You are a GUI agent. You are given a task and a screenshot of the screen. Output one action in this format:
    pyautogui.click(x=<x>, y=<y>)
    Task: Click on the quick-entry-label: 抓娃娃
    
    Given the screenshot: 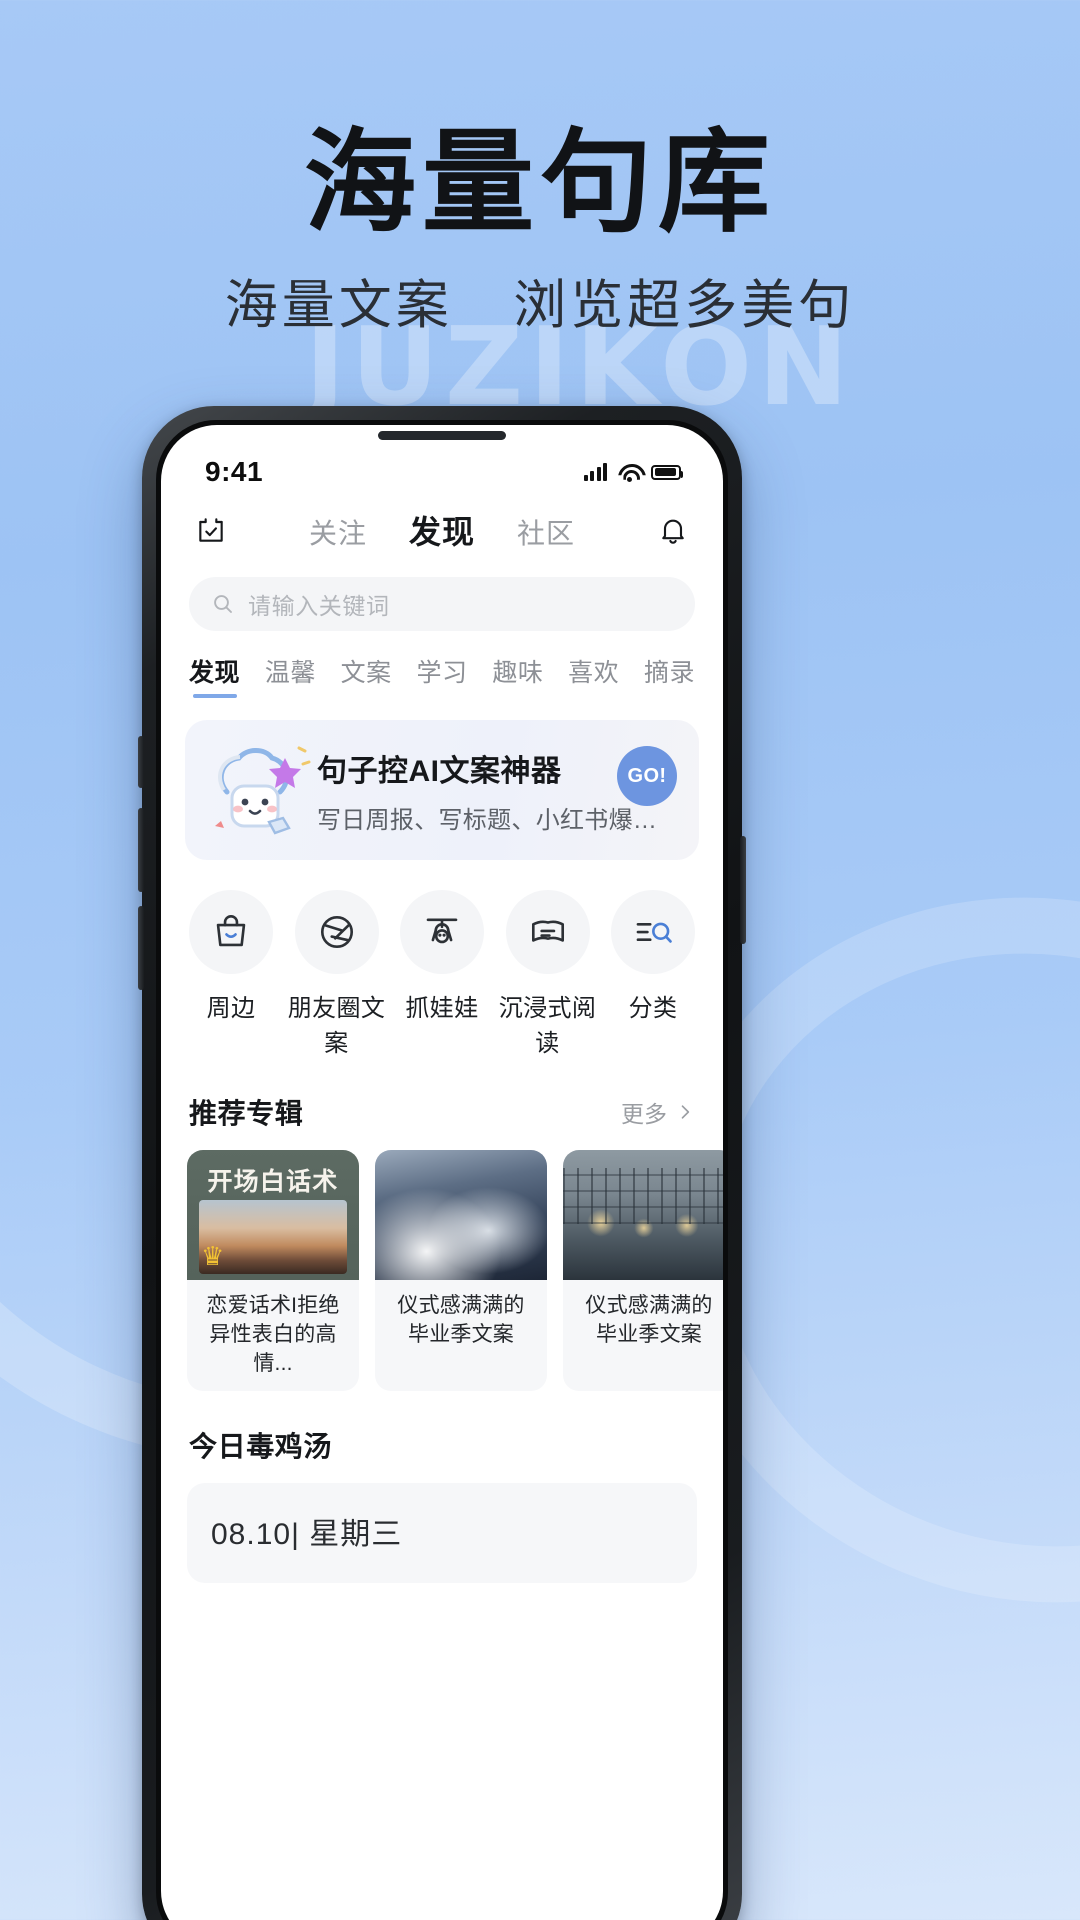 What is the action you would take?
    pyautogui.click(x=442, y=1008)
    